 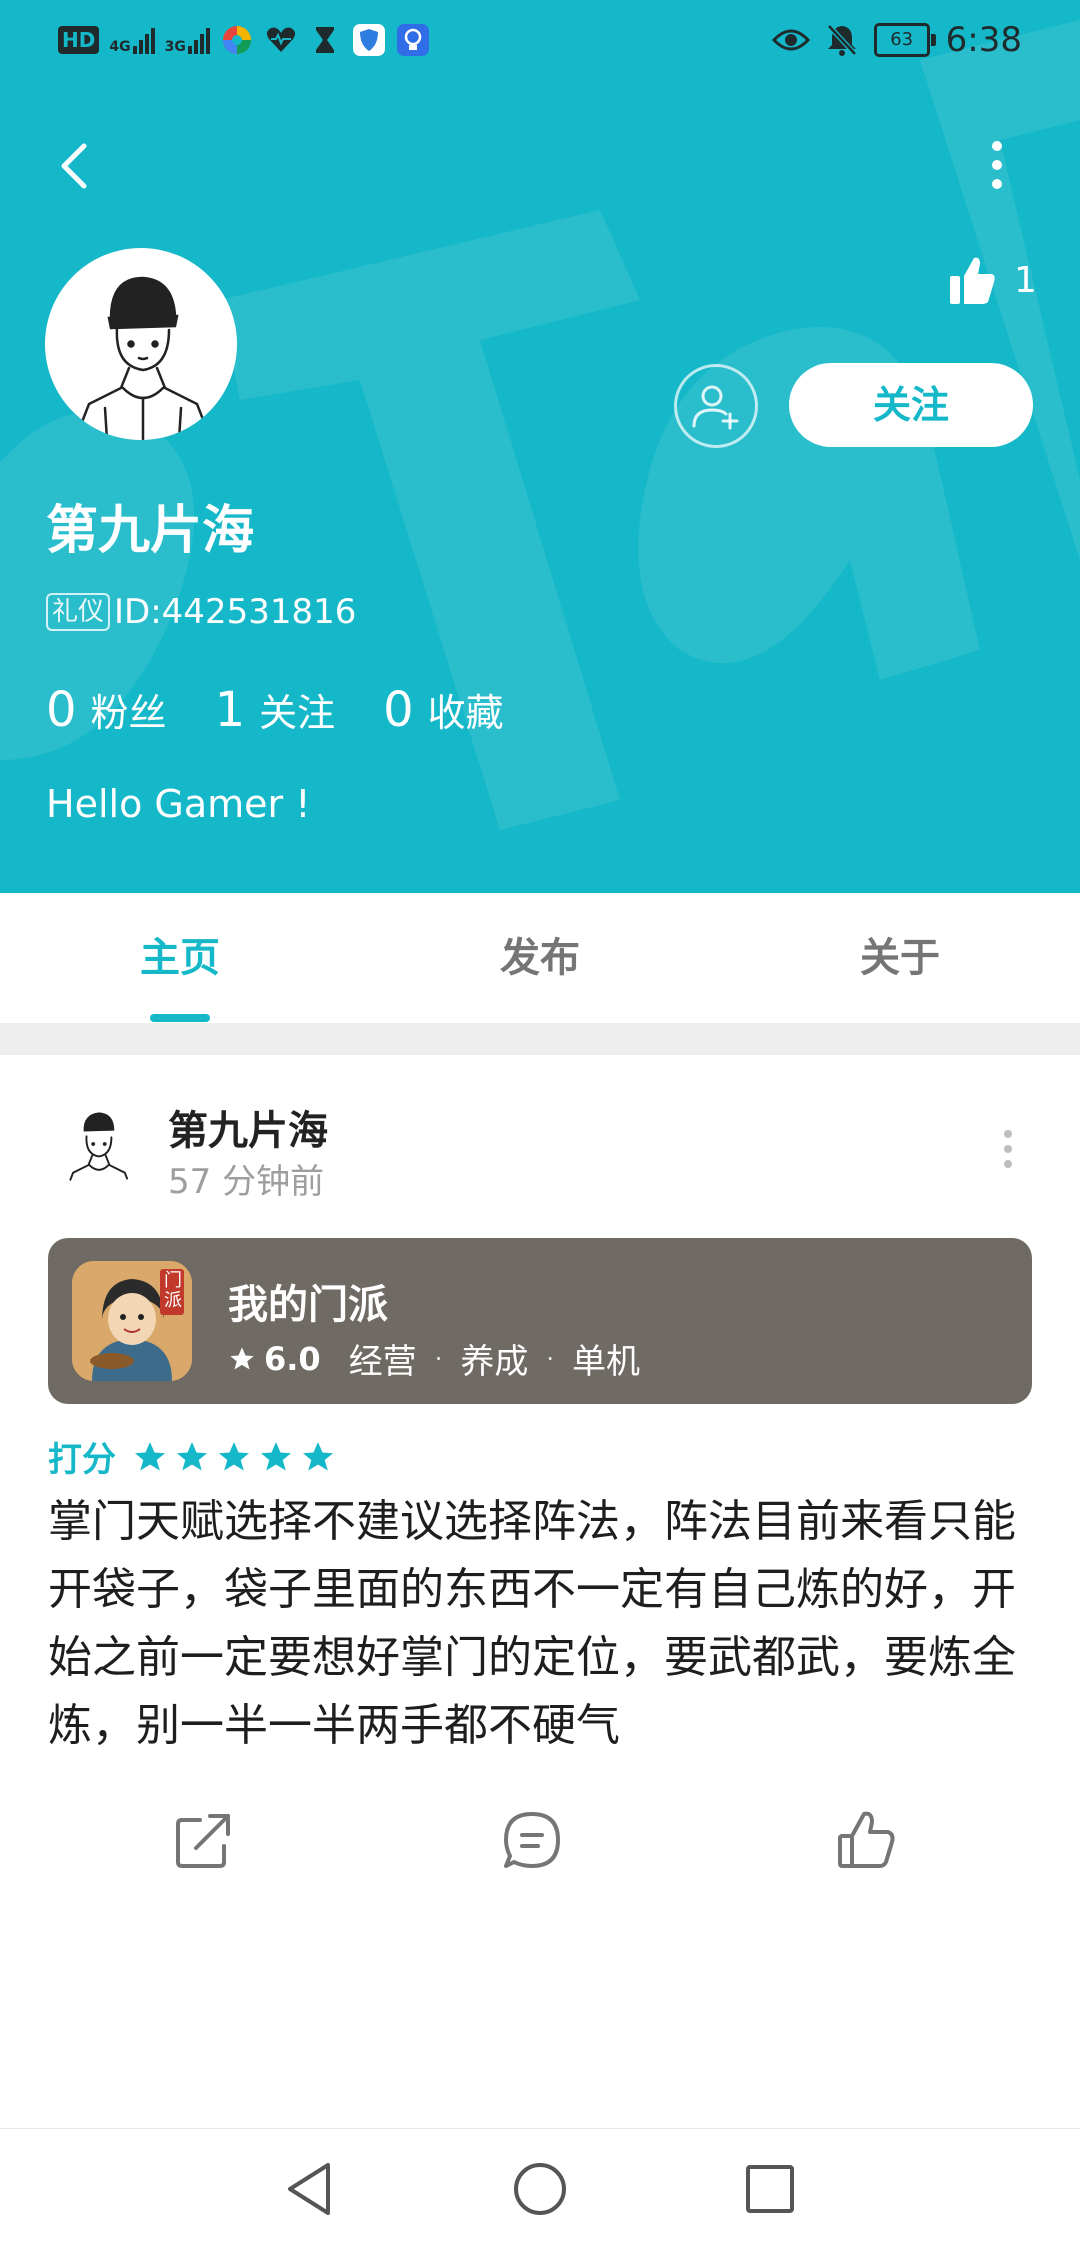 I want to click on profile-stats: 0 粉丝 1 关注 0 收藏, so click(x=299, y=710).